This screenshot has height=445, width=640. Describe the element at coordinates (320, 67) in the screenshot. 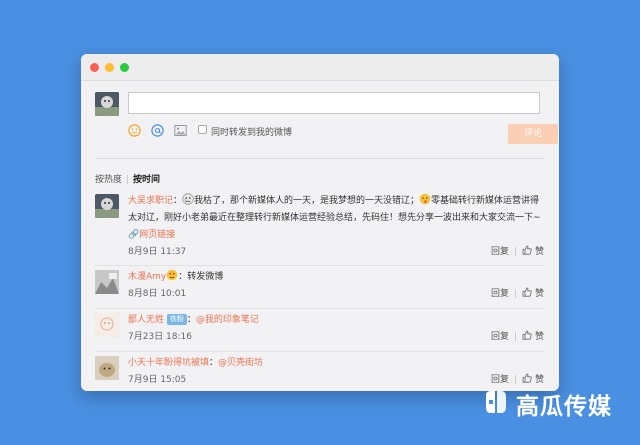

I see `title-bar` at that location.